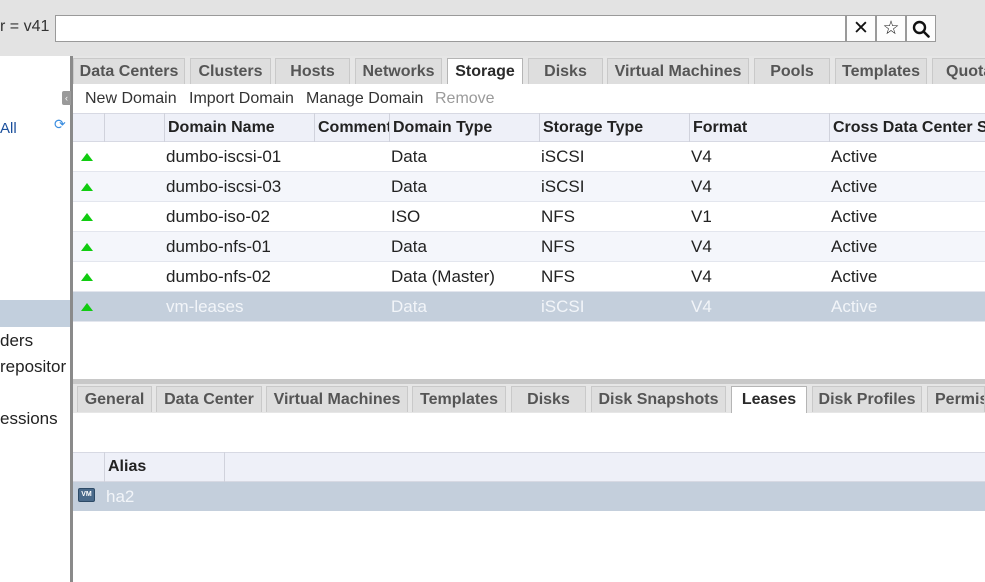  What do you see at coordinates (230, 71) in the screenshot?
I see `tab-clusters: Clusters` at bounding box center [230, 71].